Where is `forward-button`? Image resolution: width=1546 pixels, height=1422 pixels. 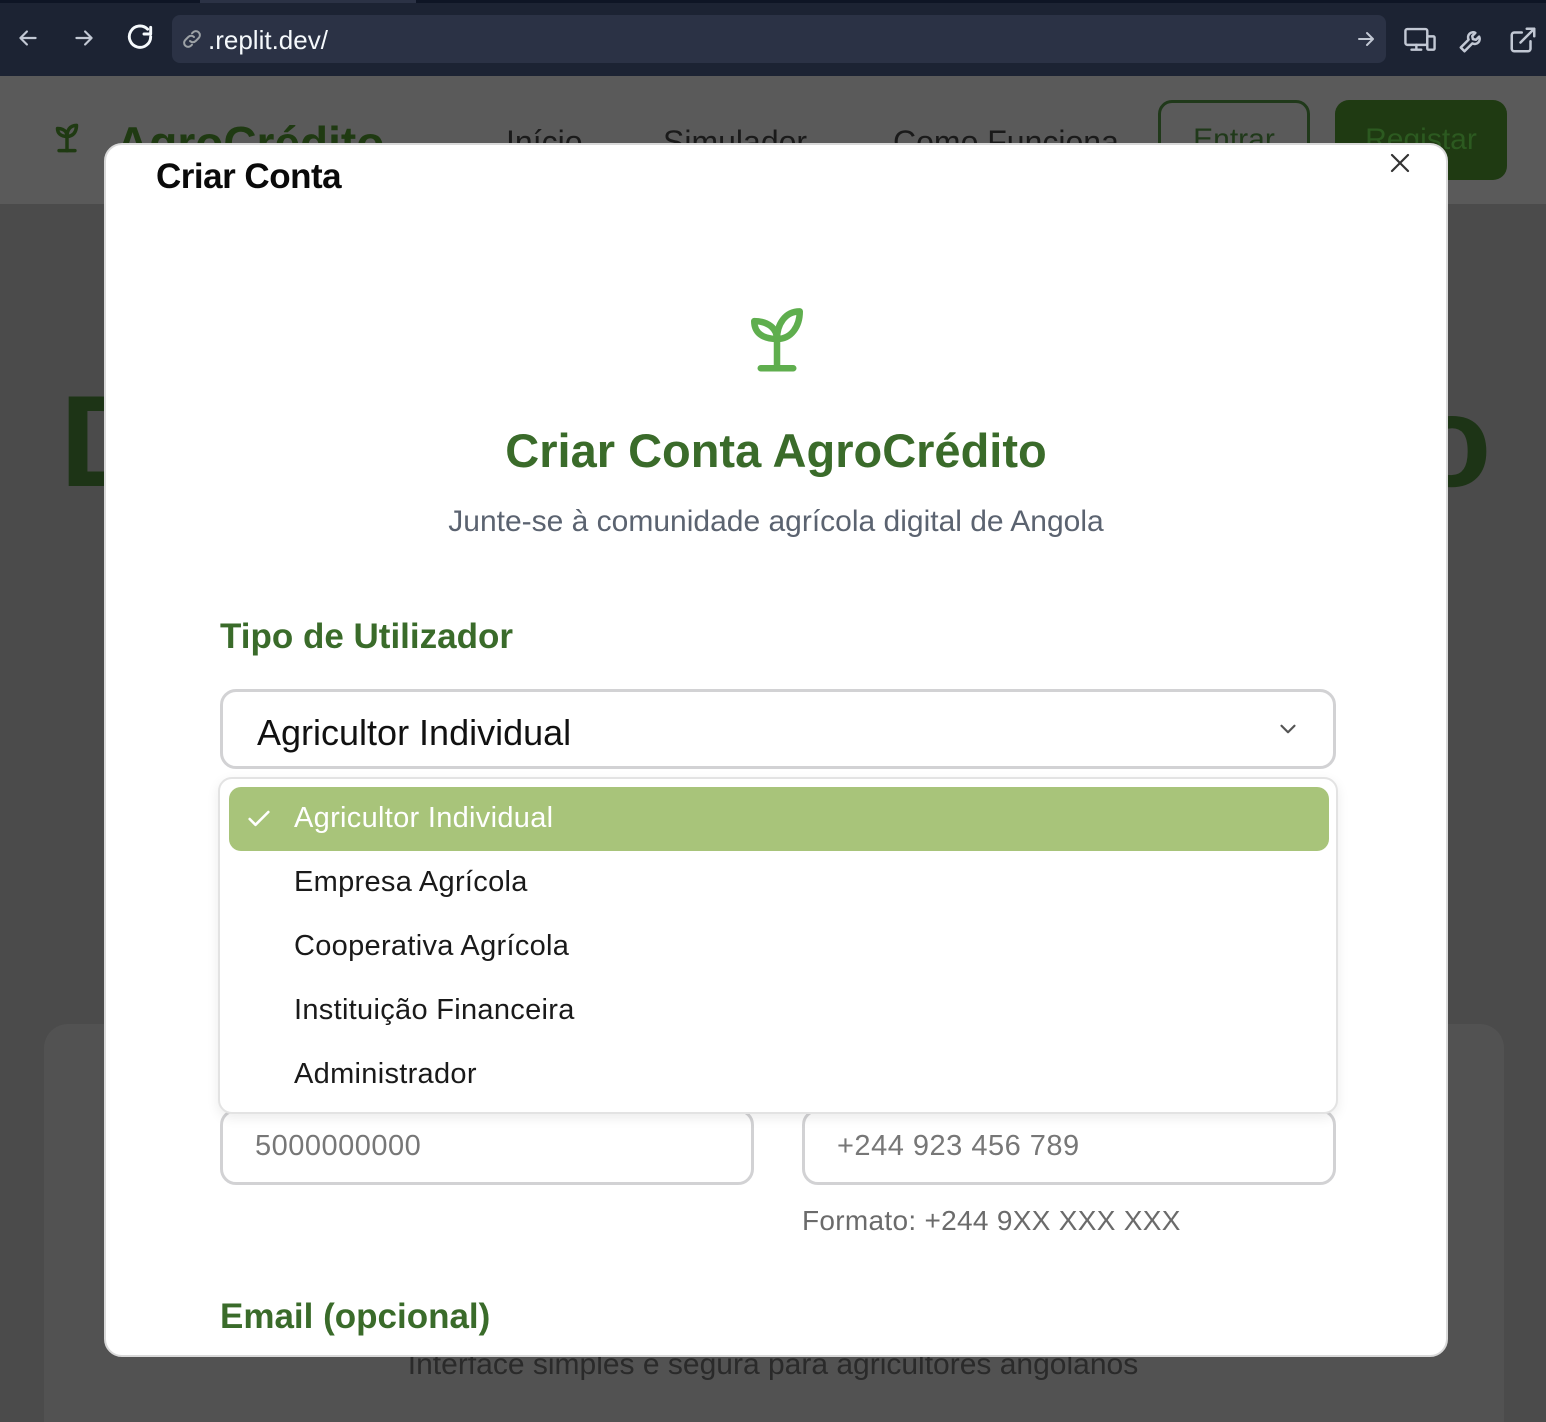 forward-button is located at coordinates (84, 38).